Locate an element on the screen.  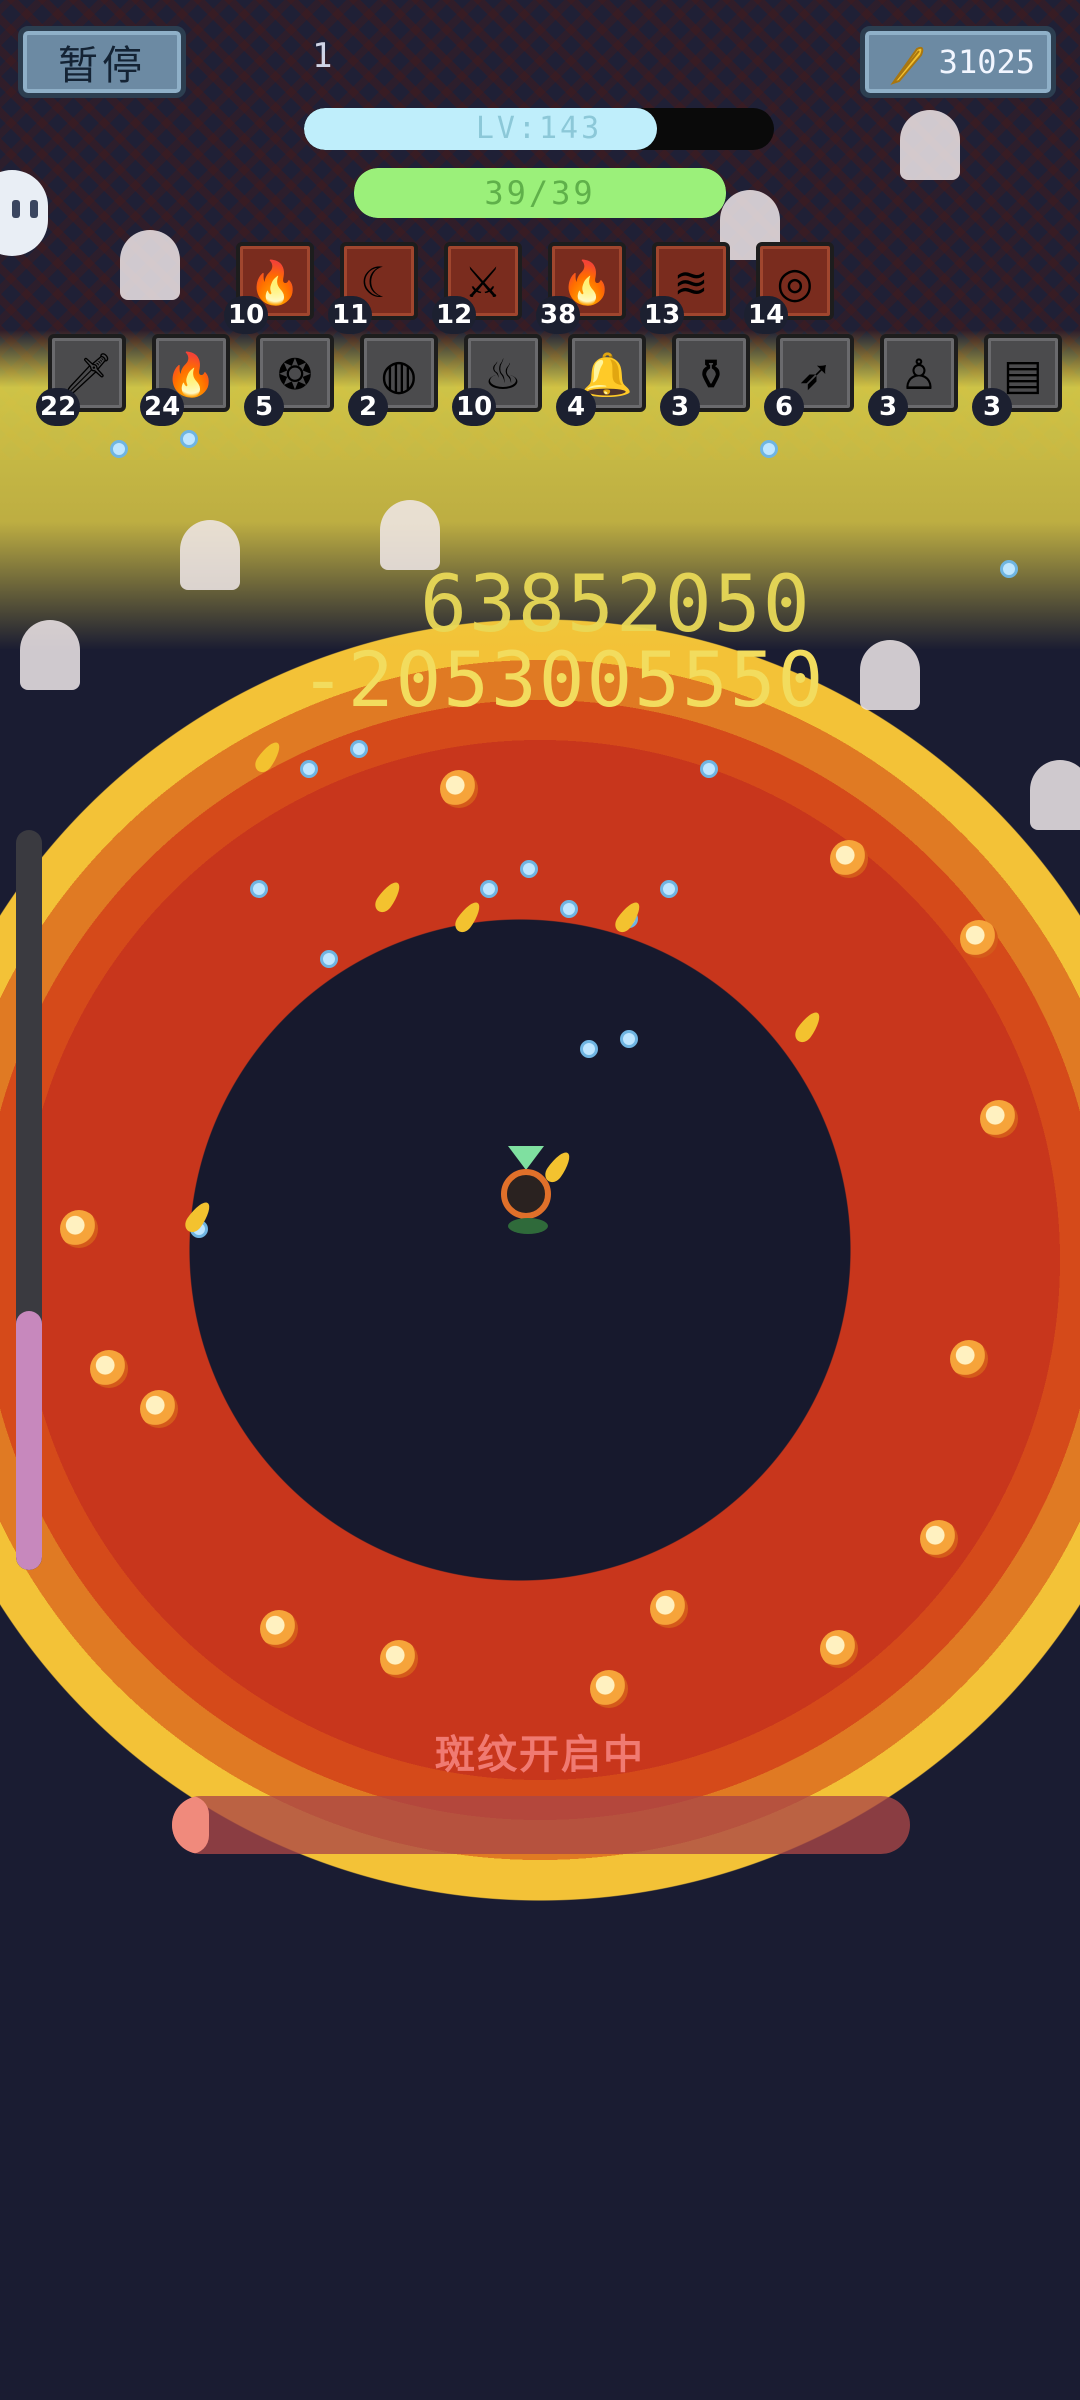
passive-level: 5 is located at coordinates (264, 407).